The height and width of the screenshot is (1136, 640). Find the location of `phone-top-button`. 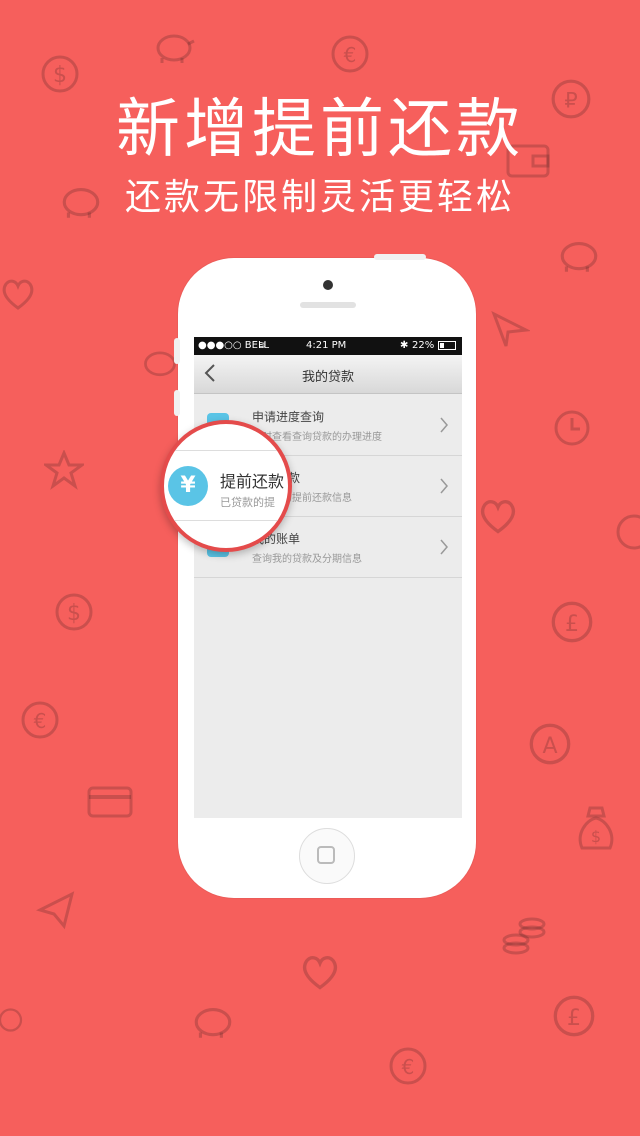

phone-top-button is located at coordinates (400, 257).